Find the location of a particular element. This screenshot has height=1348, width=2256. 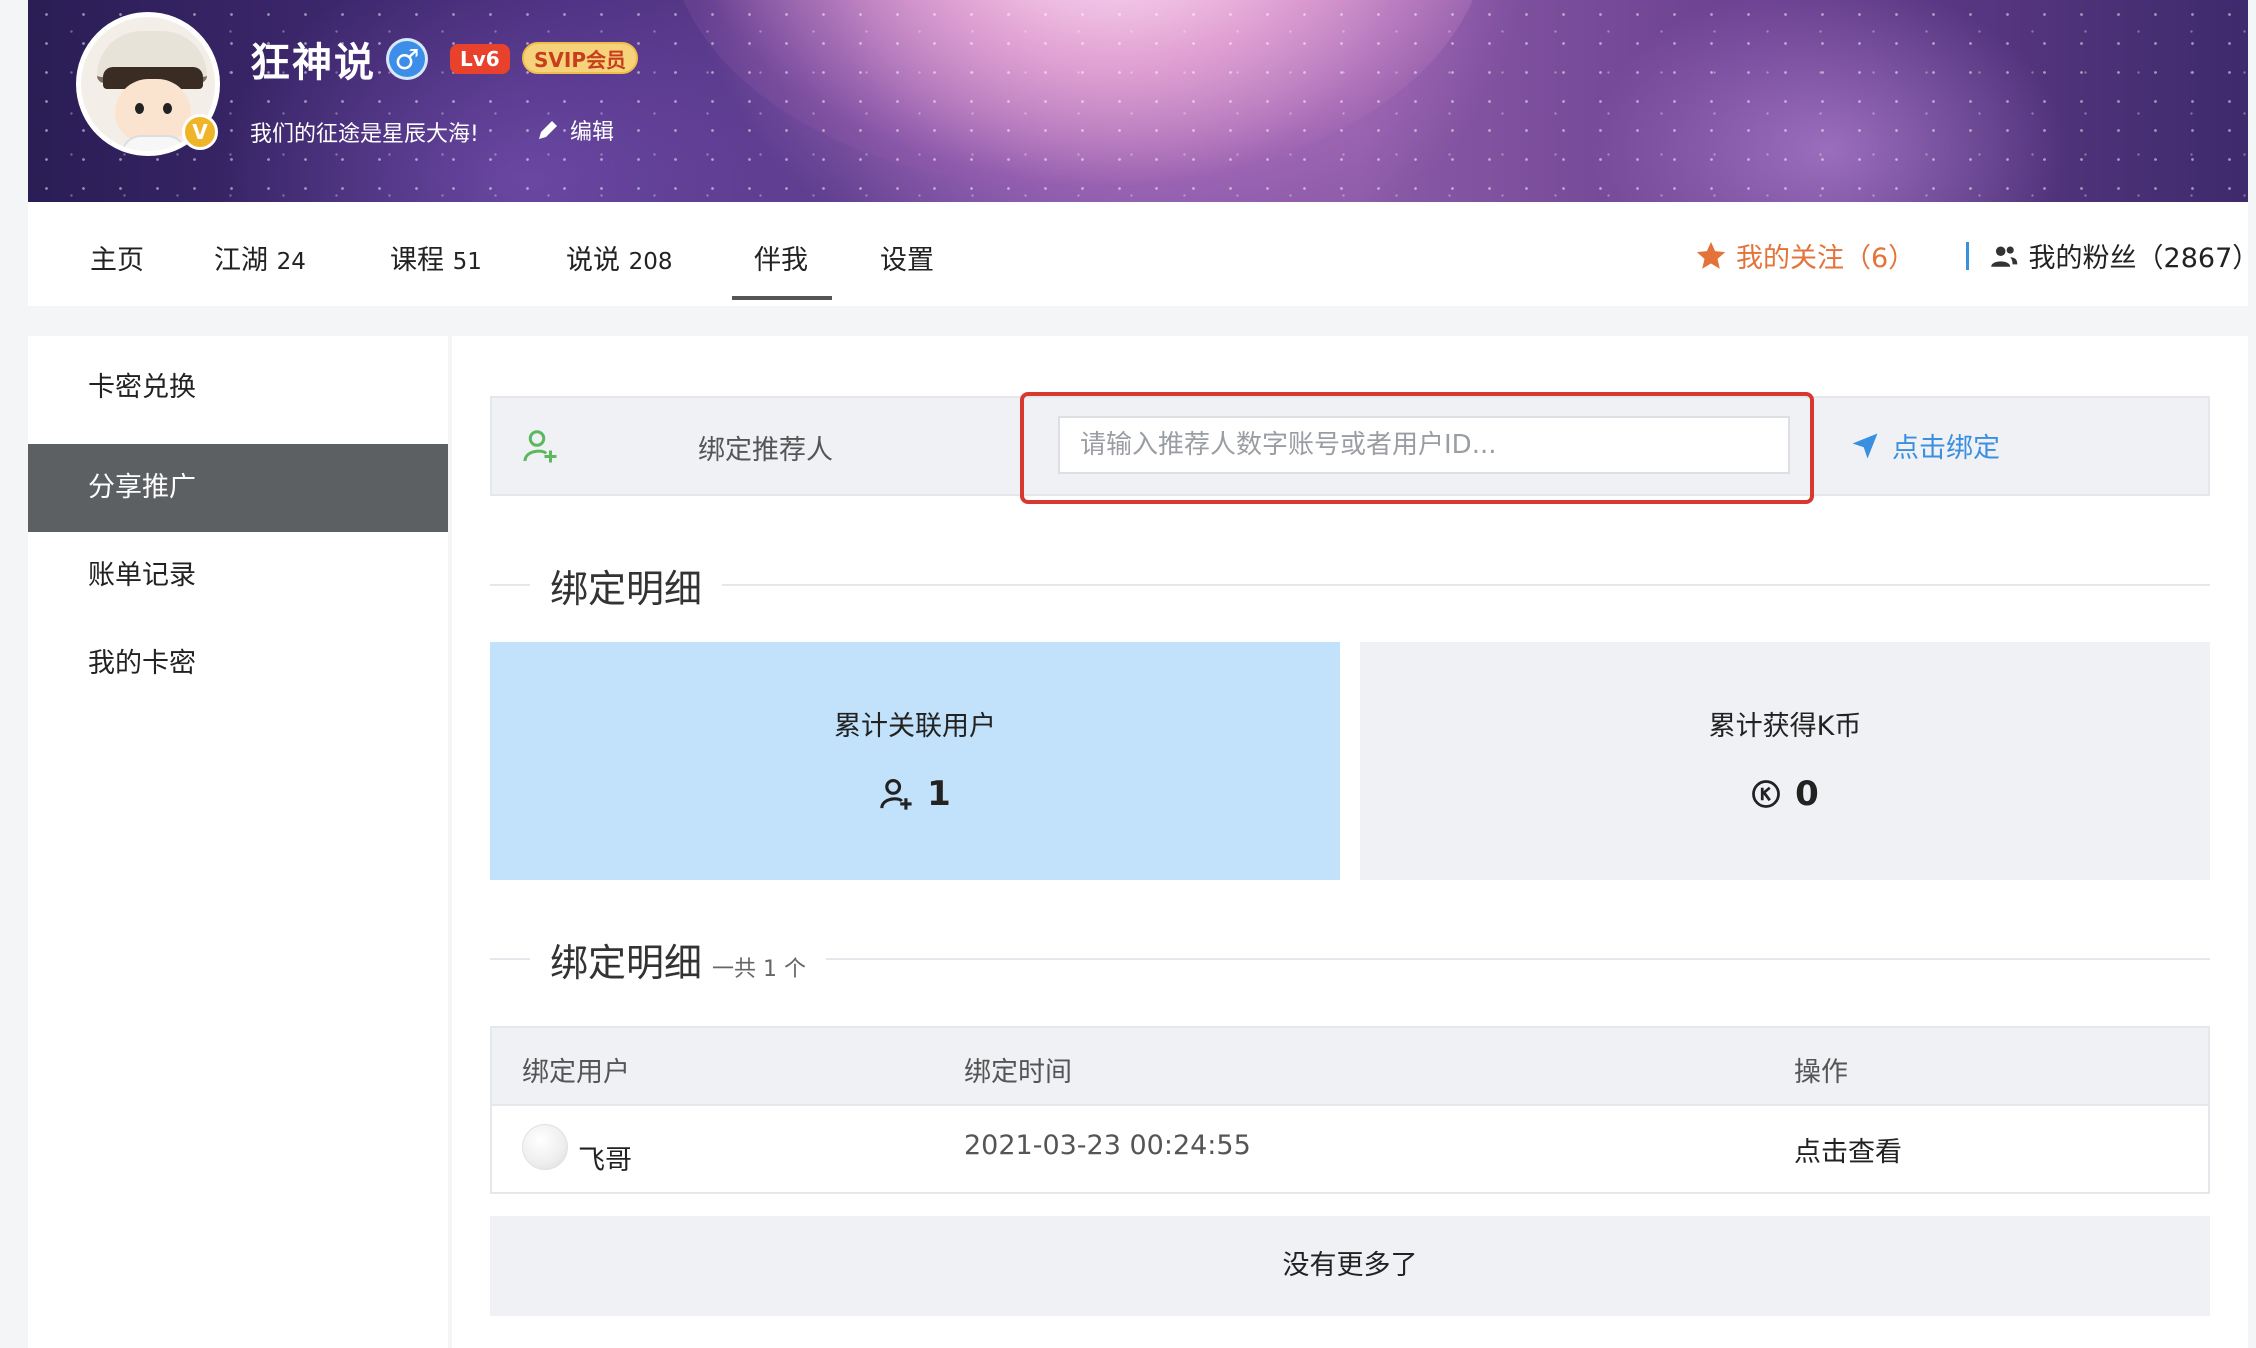

my-follows-link: 我的关注（6） is located at coordinates (1804, 255).